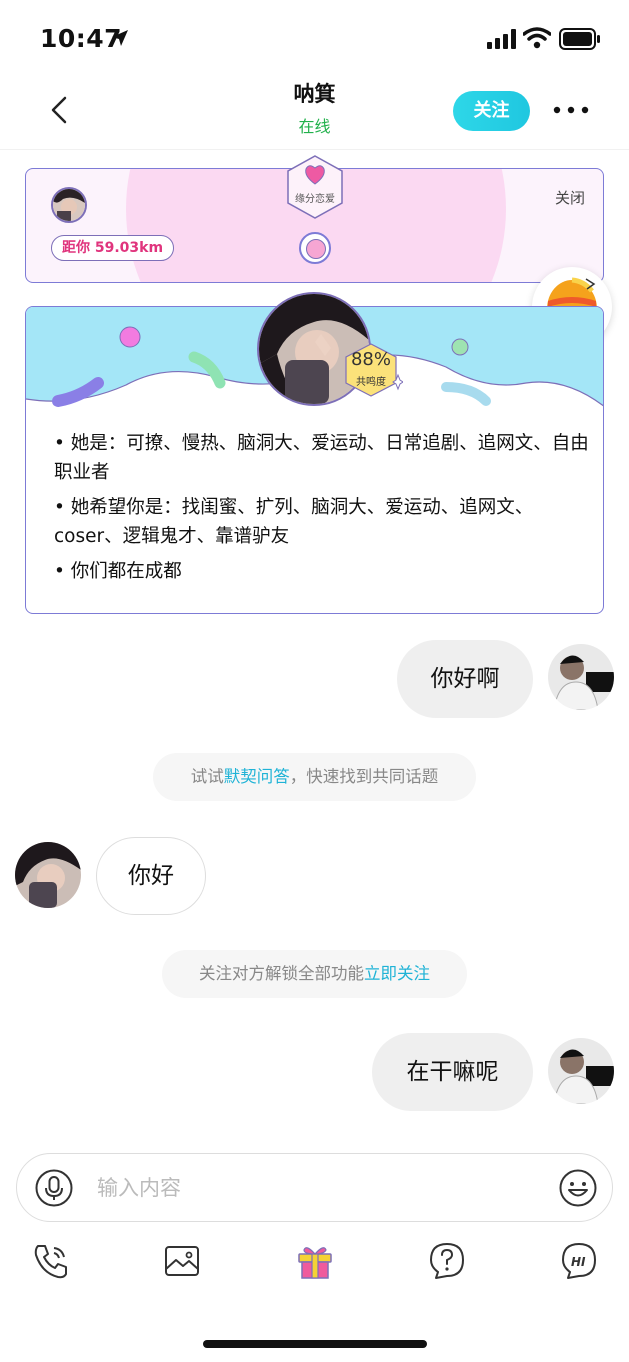 The width and height of the screenshot is (629, 1362). Describe the element at coordinates (537, 38) in the screenshot. I see `wifi-icon` at that location.